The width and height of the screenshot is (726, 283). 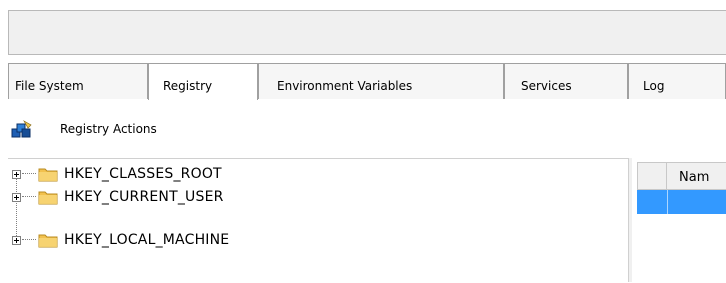 I want to click on tab-environment-variables: Environment Variables, so click(x=381, y=81).